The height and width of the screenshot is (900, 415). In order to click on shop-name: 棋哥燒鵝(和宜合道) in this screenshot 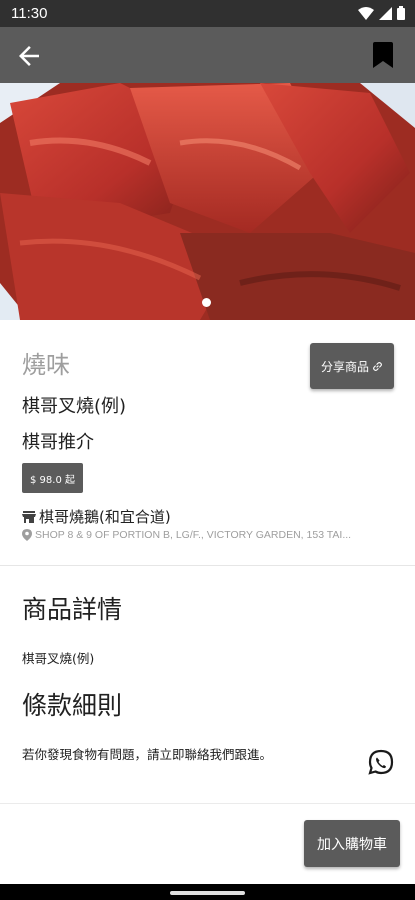, I will do `click(105, 517)`.